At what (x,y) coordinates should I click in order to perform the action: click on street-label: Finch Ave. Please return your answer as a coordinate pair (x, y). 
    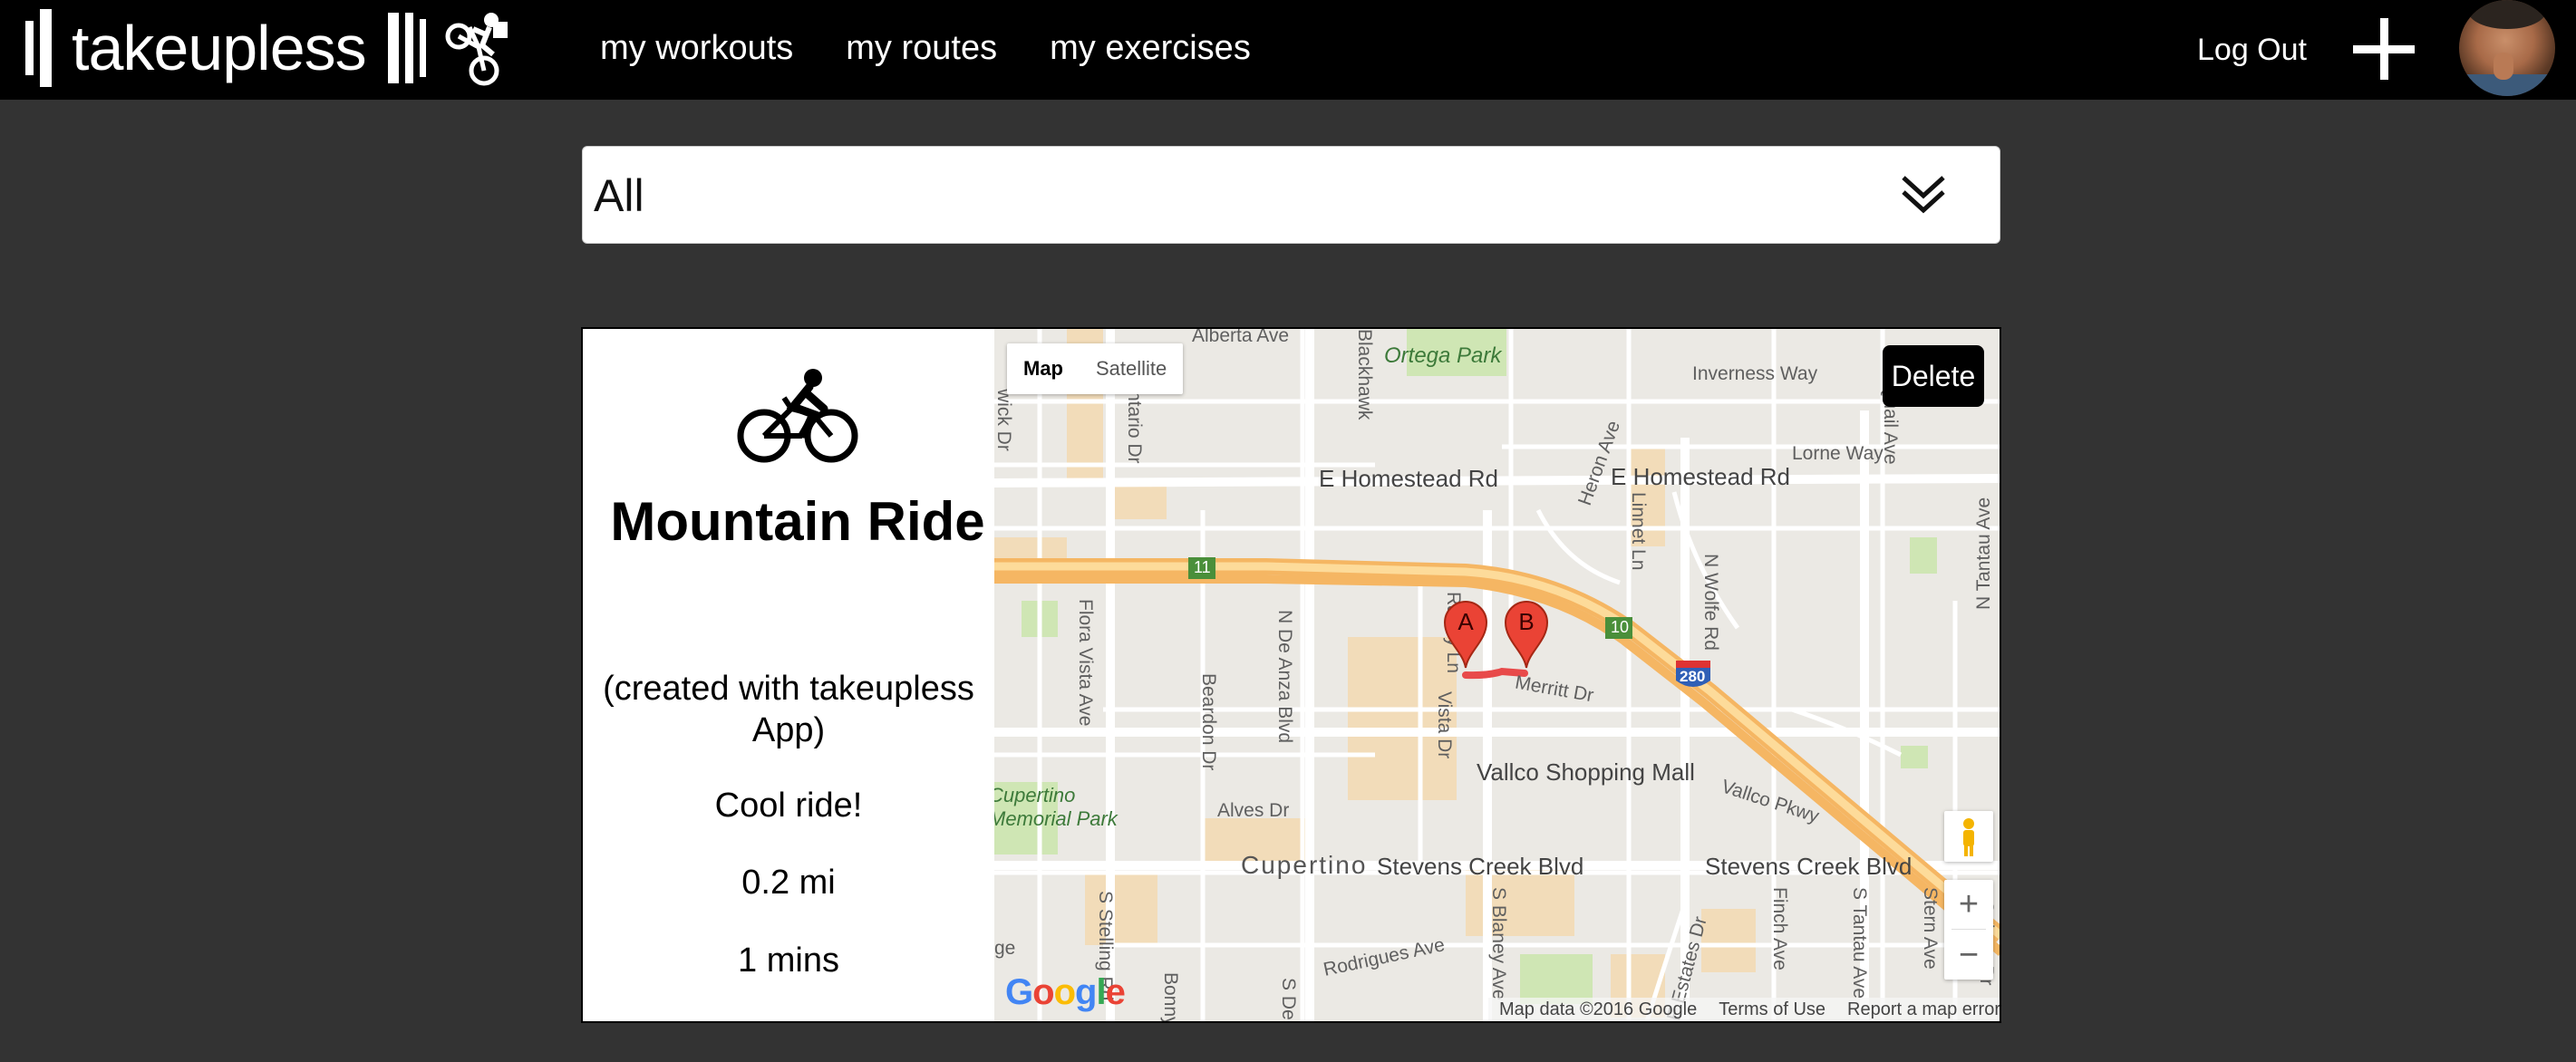
    Looking at the image, I should click on (1779, 928).